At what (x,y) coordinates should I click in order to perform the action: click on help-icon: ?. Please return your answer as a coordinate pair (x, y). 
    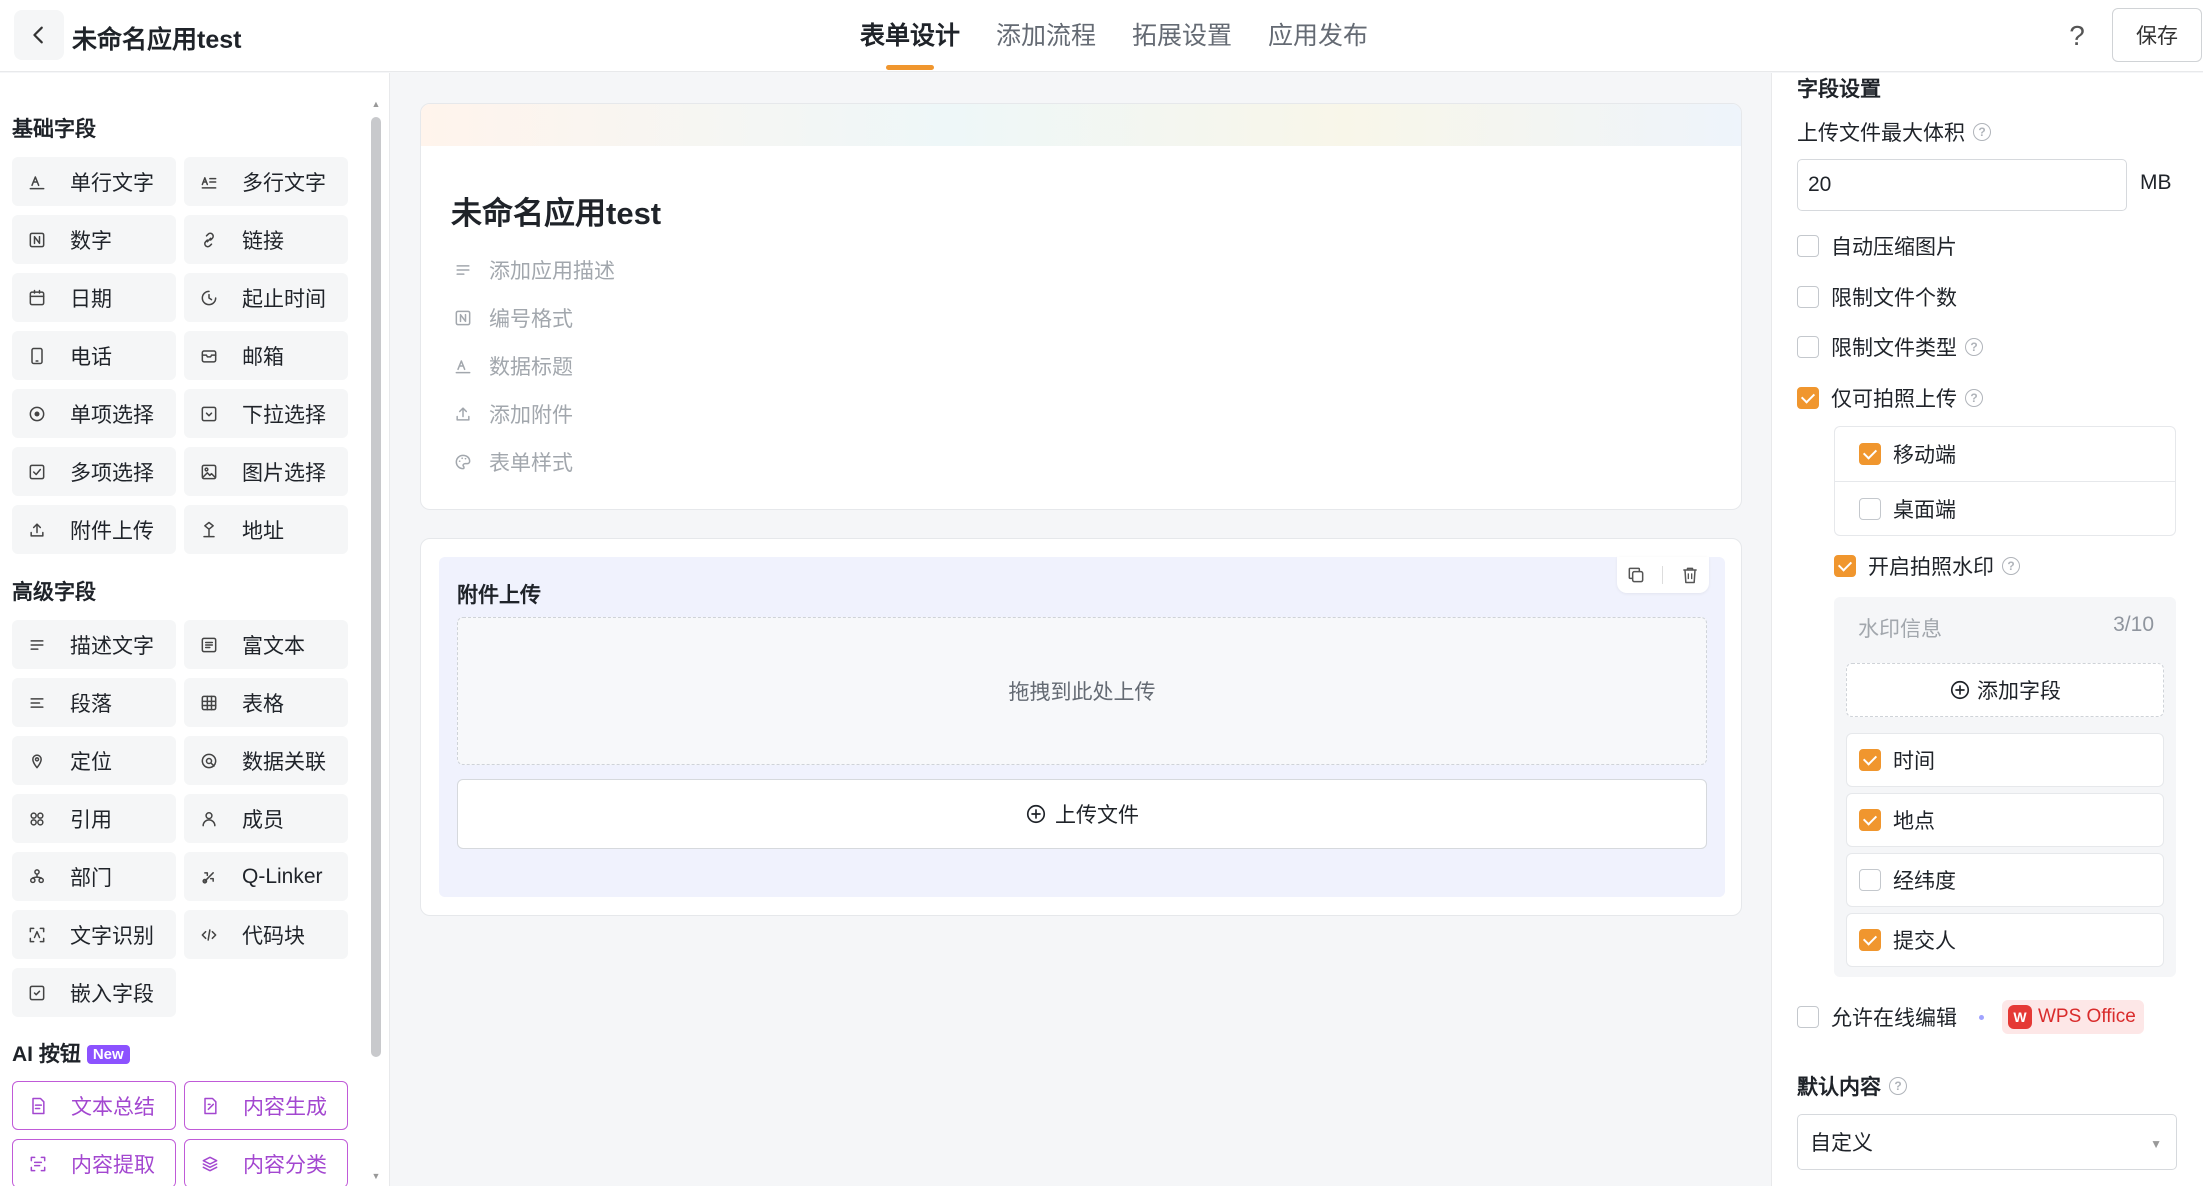
    Looking at the image, I should click on (2077, 36).